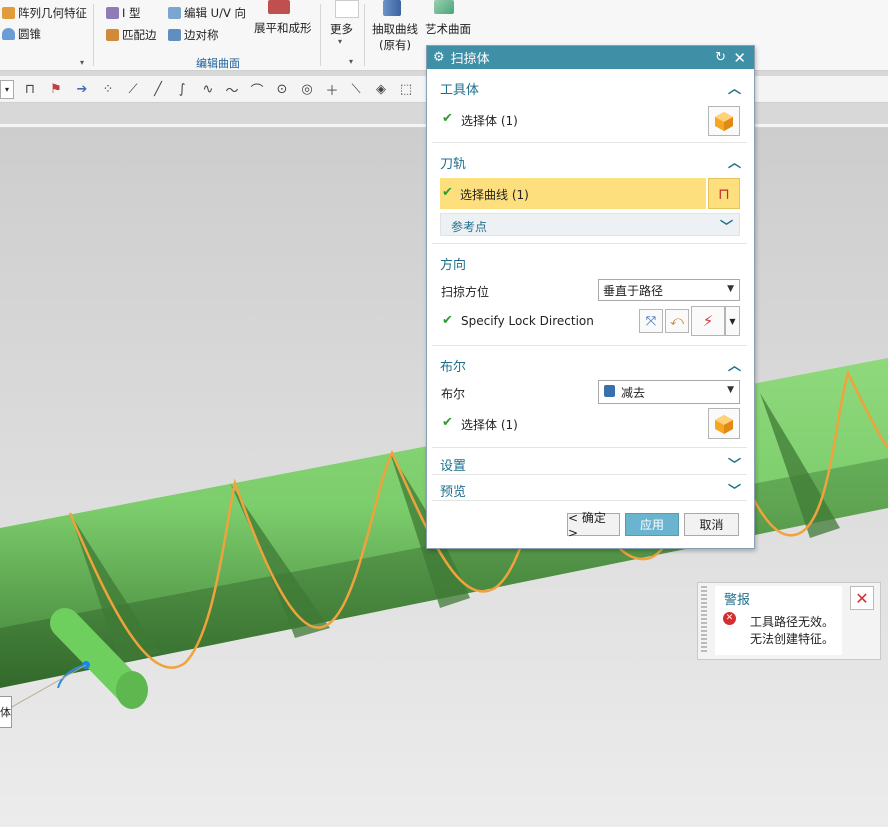 The image size is (888, 827). I want to click on curve-select-icon: ⊓, so click(724, 193).